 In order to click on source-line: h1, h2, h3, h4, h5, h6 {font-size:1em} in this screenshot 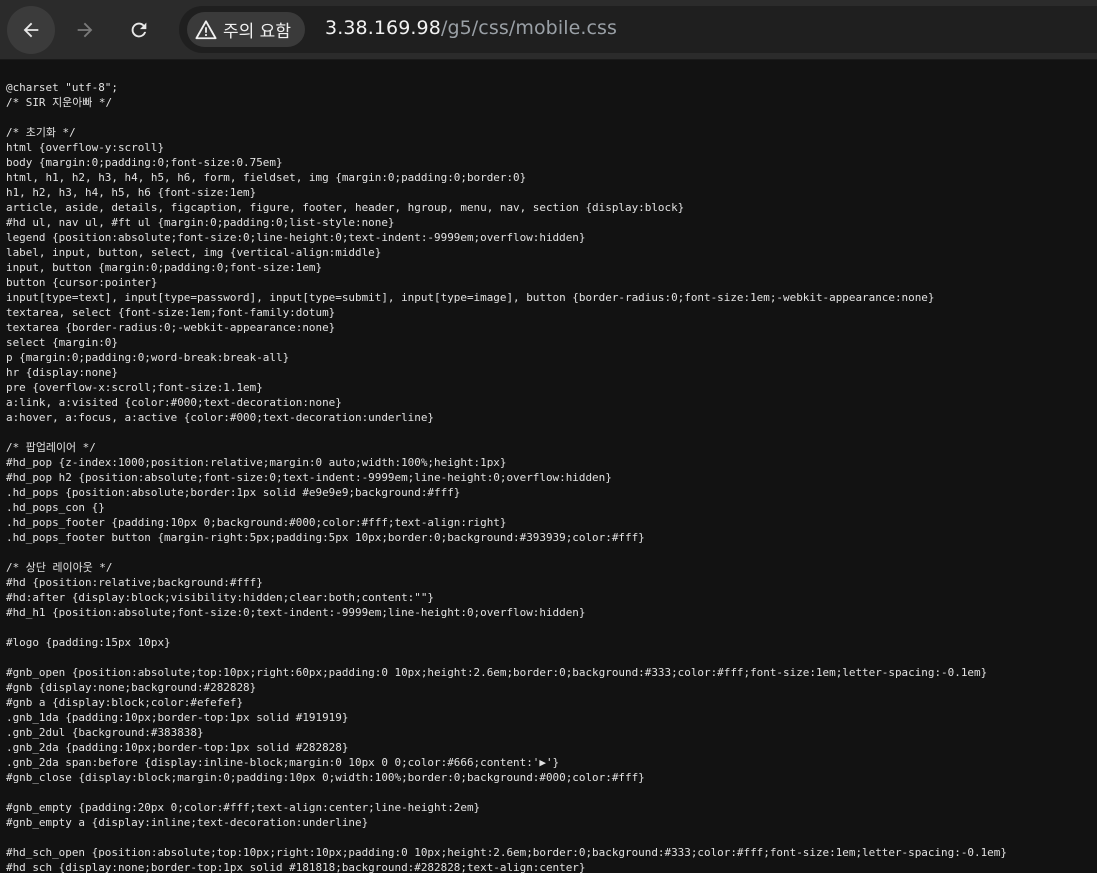, I will do `click(131, 192)`.